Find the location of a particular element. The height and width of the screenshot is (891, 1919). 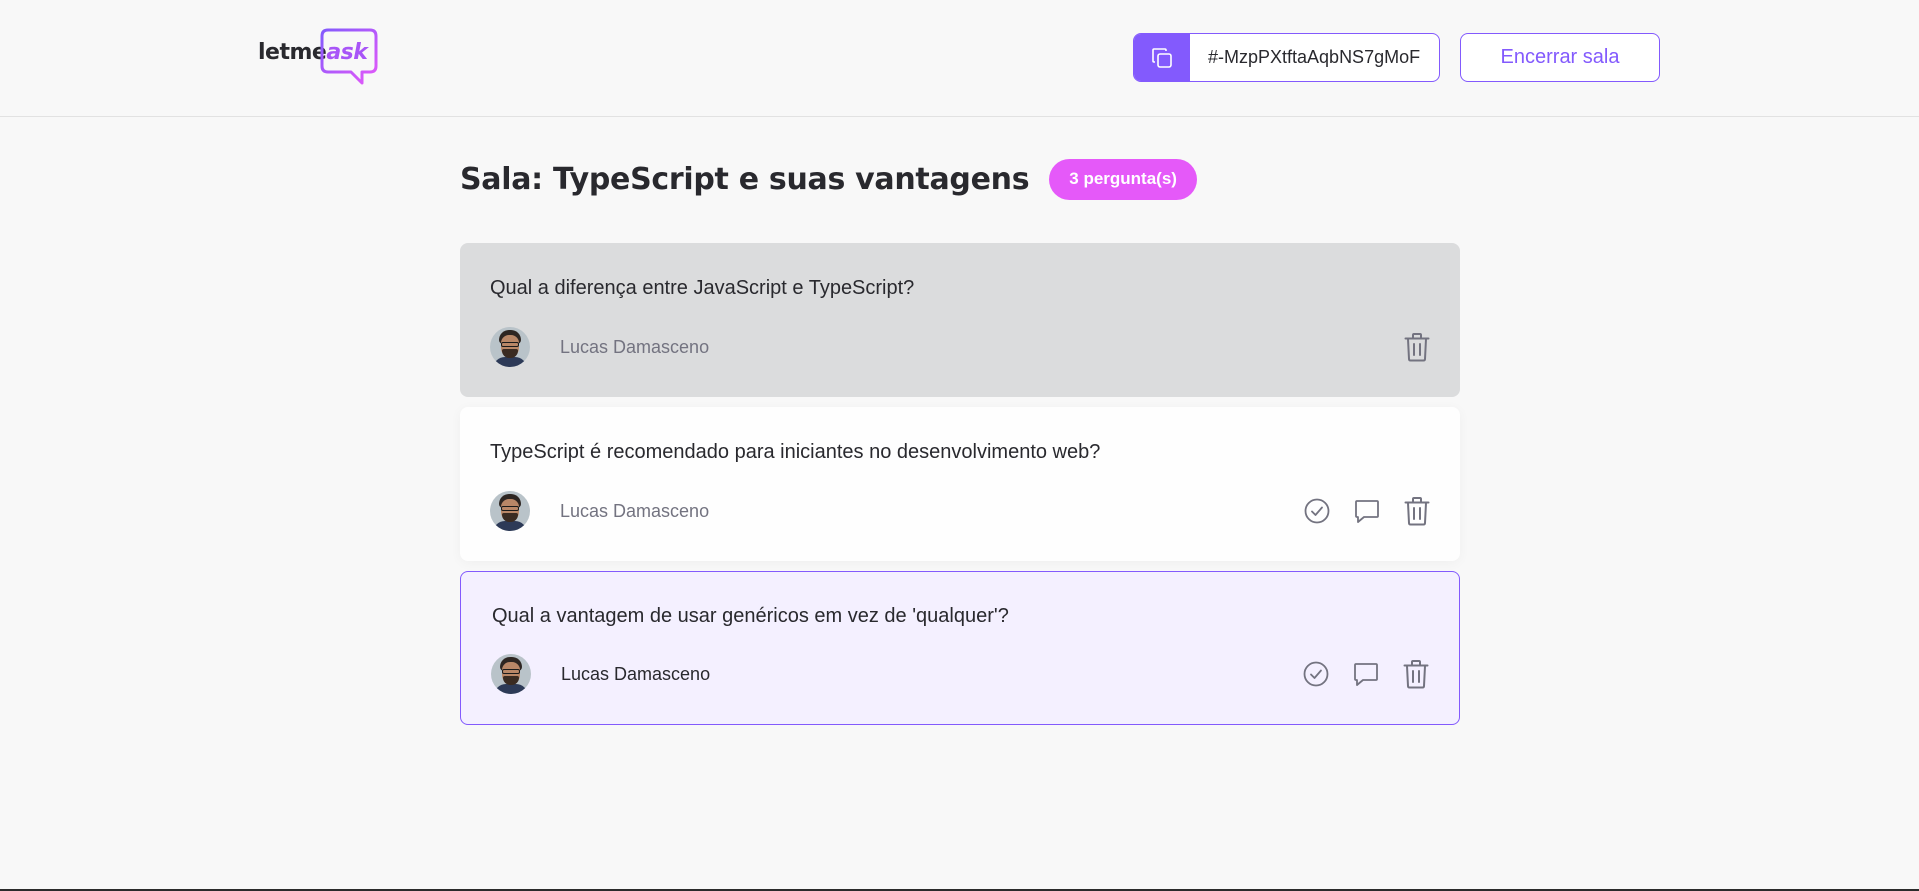

copy-room-code-button: #-MzpPXtftaAqbNS7gMoF is located at coordinates (1286, 57).